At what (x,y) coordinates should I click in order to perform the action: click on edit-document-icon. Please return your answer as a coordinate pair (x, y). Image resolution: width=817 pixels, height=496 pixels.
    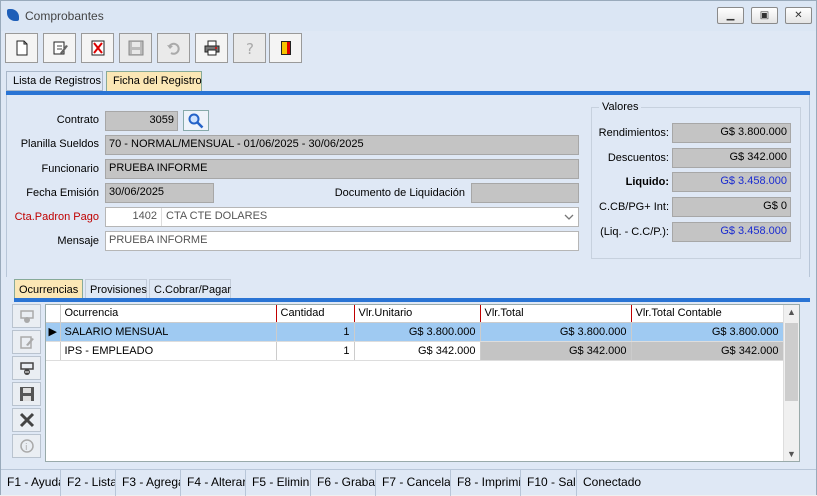
    Looking at the image, I should click on (60, 48).